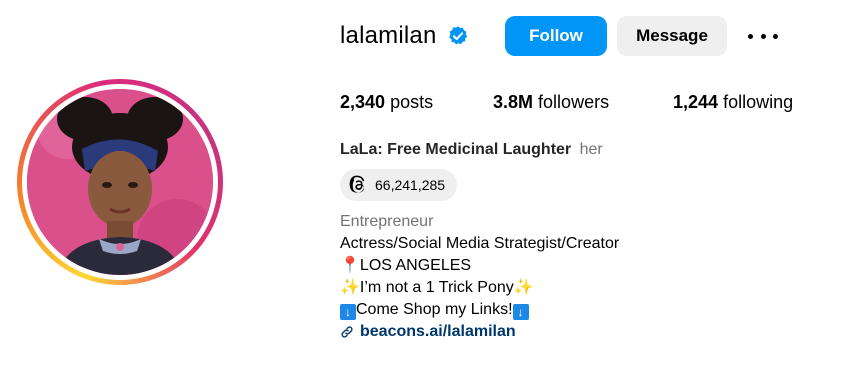  What do you see at coordinates (458, 36) in the screenshot?
I see `verified-badge-icon` at bounding box center [458, 36].